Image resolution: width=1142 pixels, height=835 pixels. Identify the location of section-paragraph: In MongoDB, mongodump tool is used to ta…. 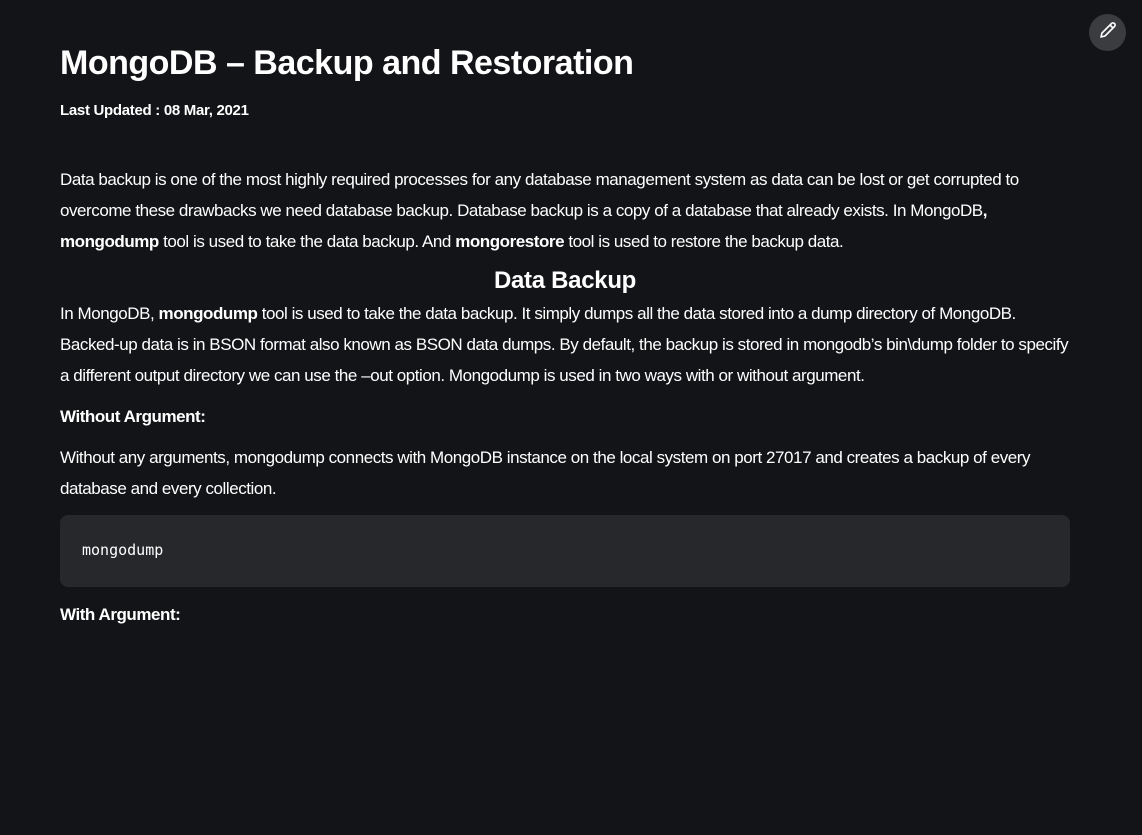
(565, 344).